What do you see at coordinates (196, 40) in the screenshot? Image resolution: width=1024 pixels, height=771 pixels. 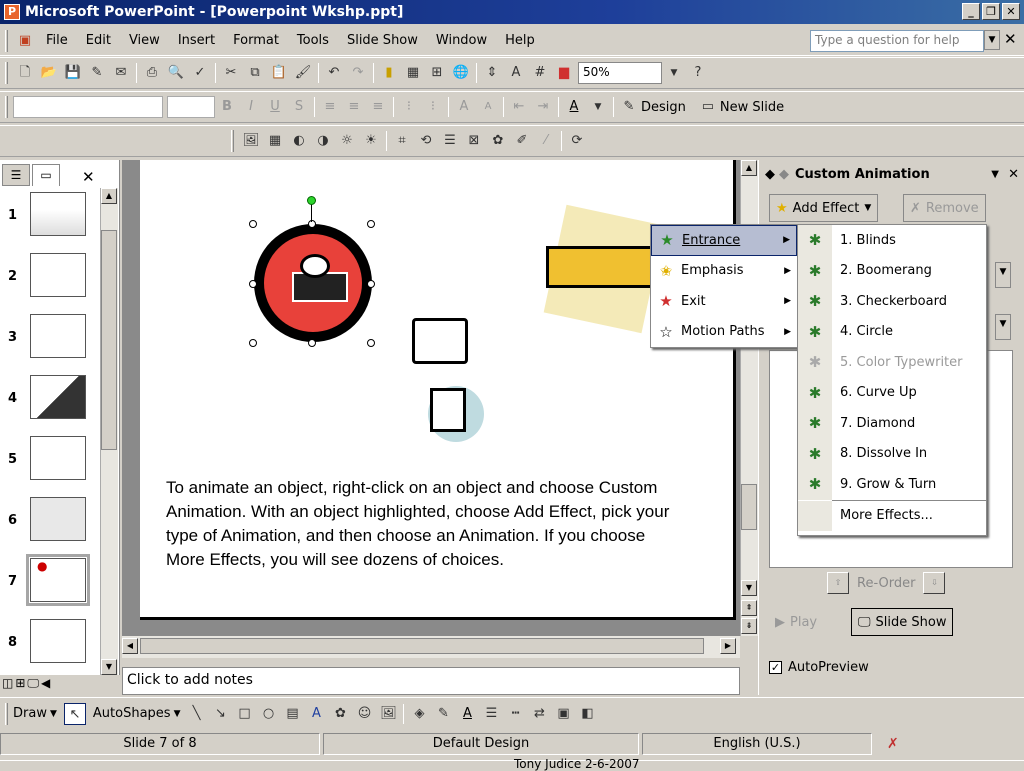 I see `menu-insert: Insert` at bounding box center [196, 40].